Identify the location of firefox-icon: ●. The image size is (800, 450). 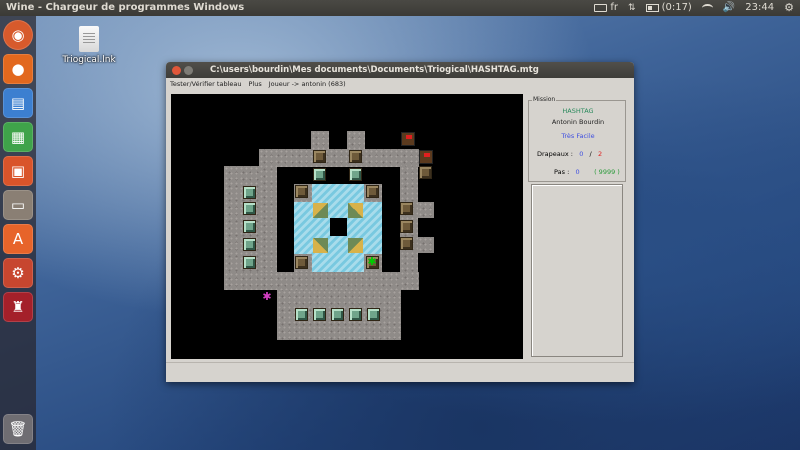
(18, 69).